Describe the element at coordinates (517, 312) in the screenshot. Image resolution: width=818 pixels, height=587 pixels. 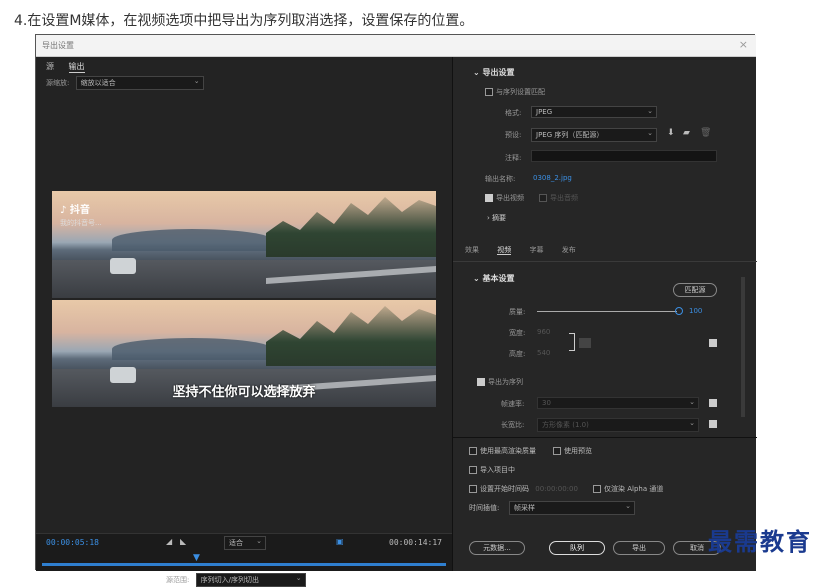
I see `quality-label: 质量:` at that location.